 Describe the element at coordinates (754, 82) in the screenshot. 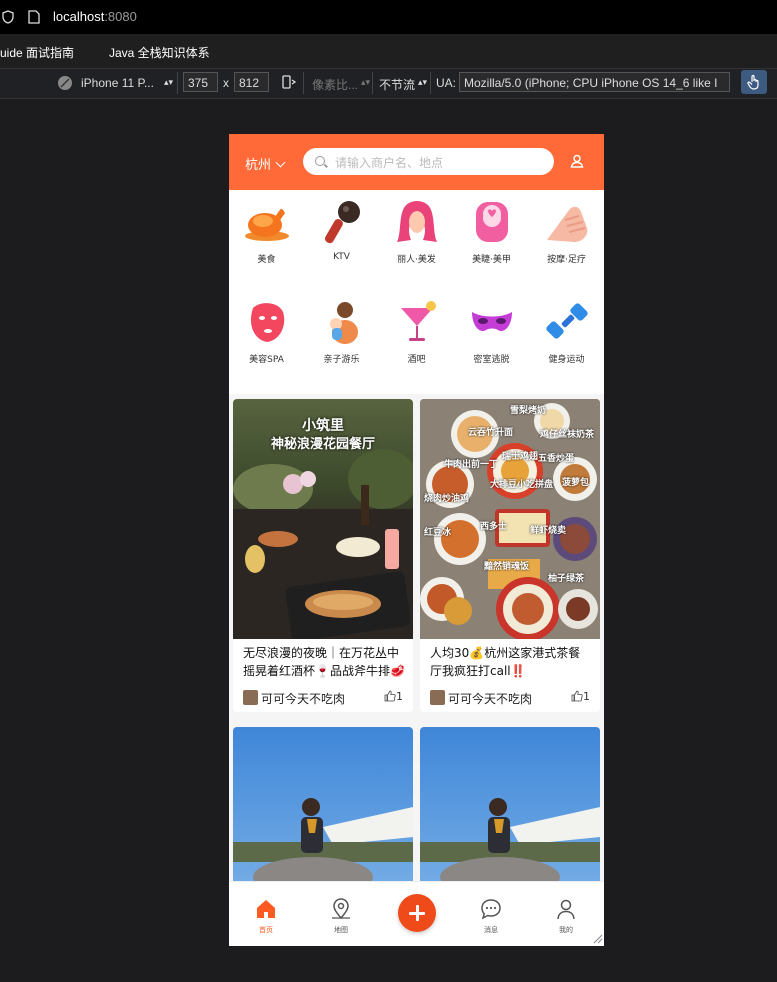

I see `touch-toggle-button` at that location.